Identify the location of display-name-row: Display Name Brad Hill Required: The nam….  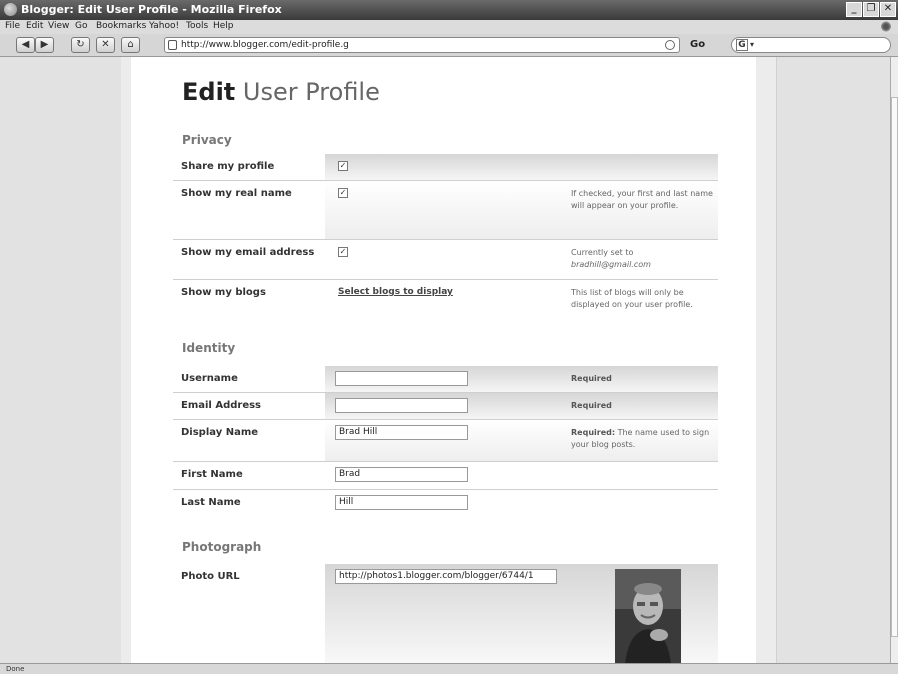
(445, 441).